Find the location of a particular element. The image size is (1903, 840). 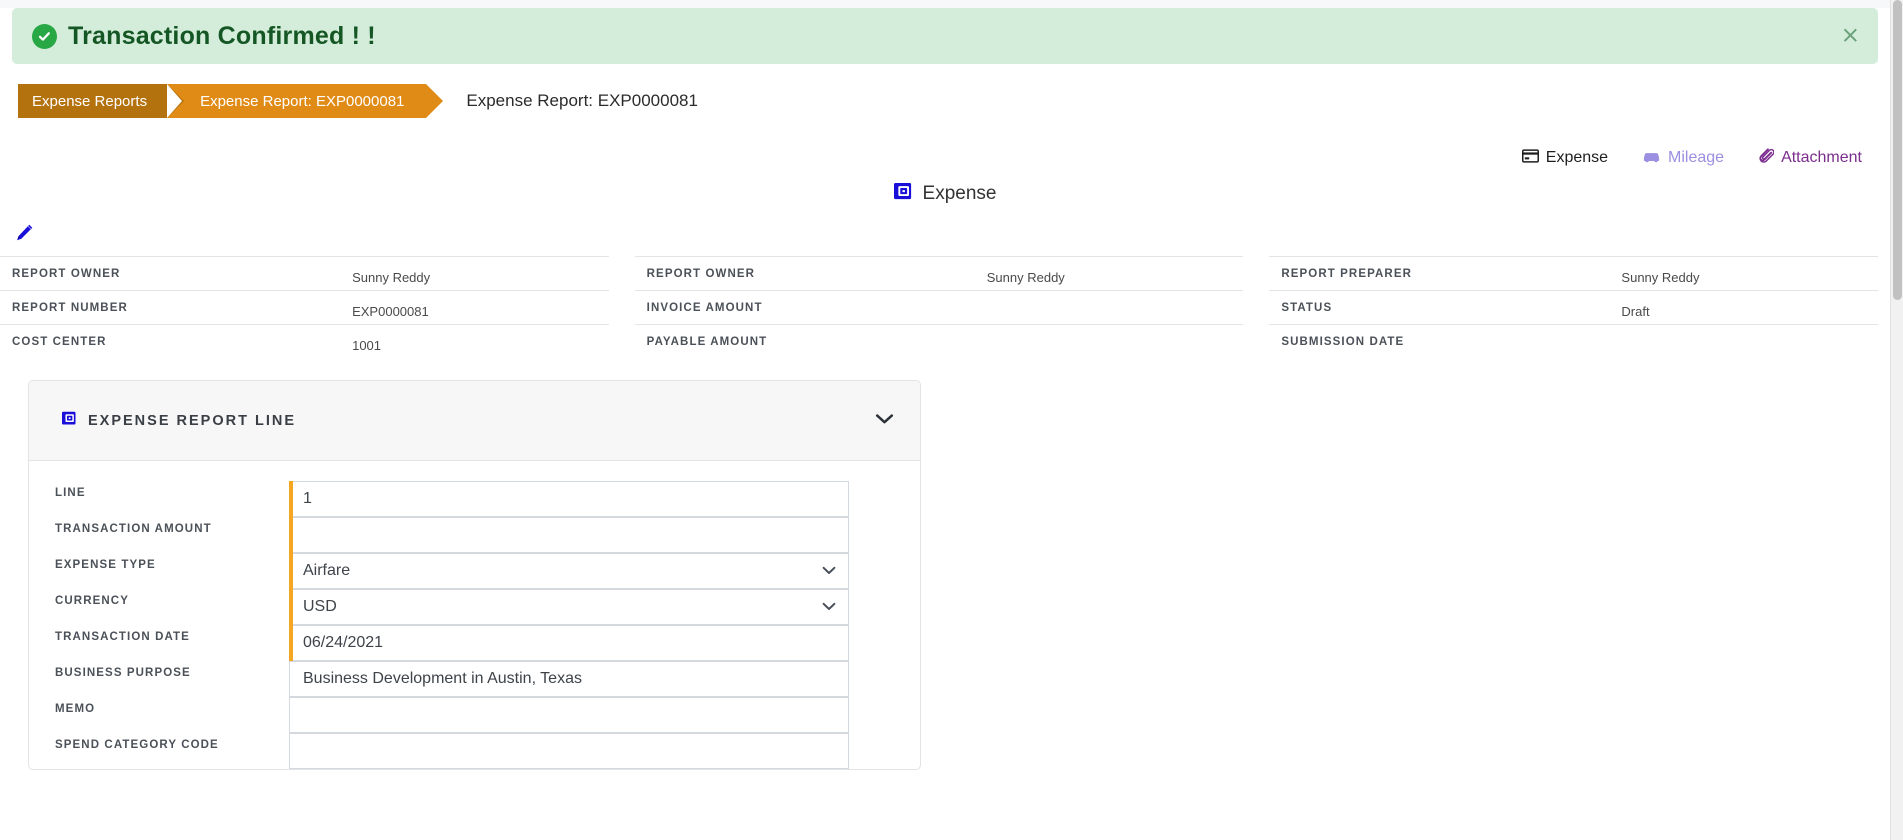

form-row-transaction-date: TRANSACTION DATE 06/24/2021 is located at coordinates (474, 643).